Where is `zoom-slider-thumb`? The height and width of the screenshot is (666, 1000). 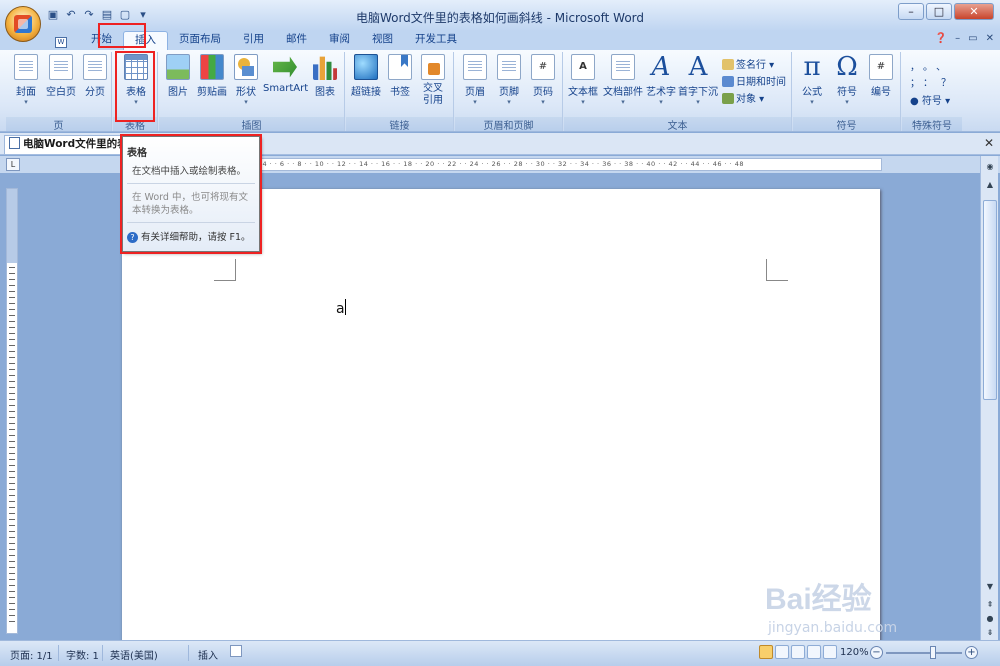
zoom-slider-thumb is located at coordinates (933, 652).